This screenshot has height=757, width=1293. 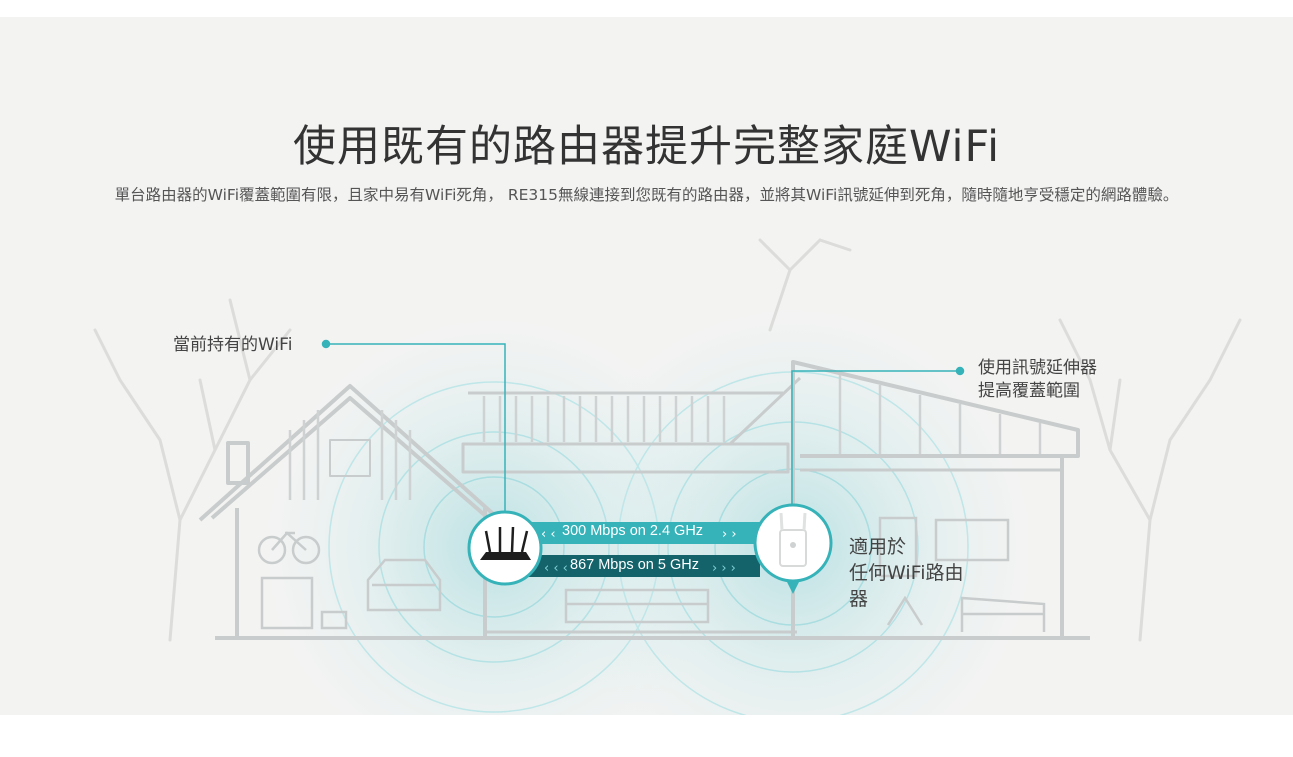 I want to click on callout-fit-line2: 任何WiFi路由, so click(x=906, y=573).